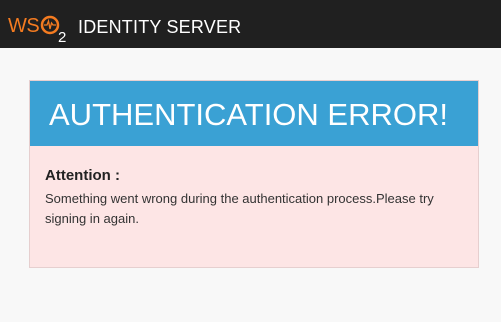  Describe the element at coordinates (250, 24) in the screenshot. I see `top-navigation-bar: WS 2 IDENTITY SERVER` at that location.